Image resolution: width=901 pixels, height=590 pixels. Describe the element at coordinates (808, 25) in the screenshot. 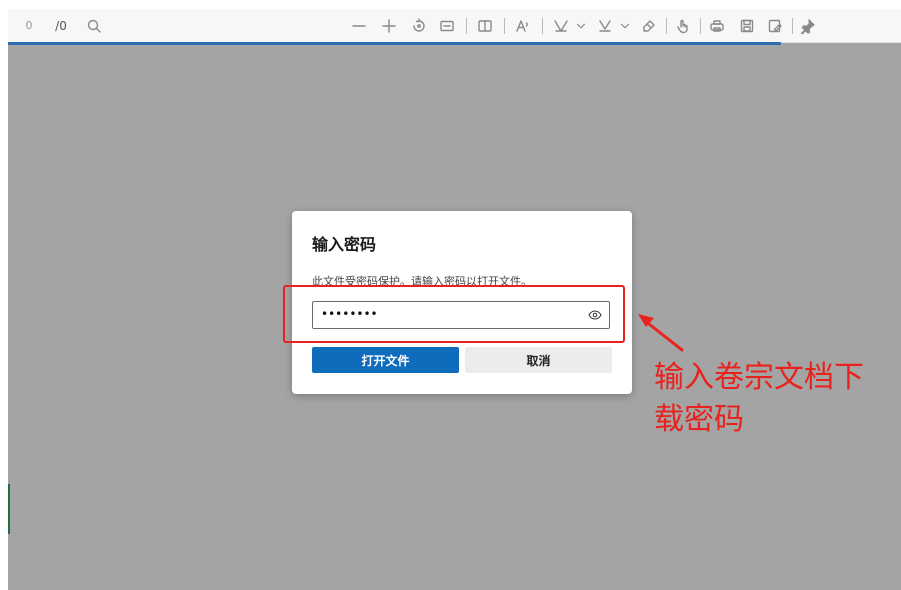

I see `pin-icon` at that location.